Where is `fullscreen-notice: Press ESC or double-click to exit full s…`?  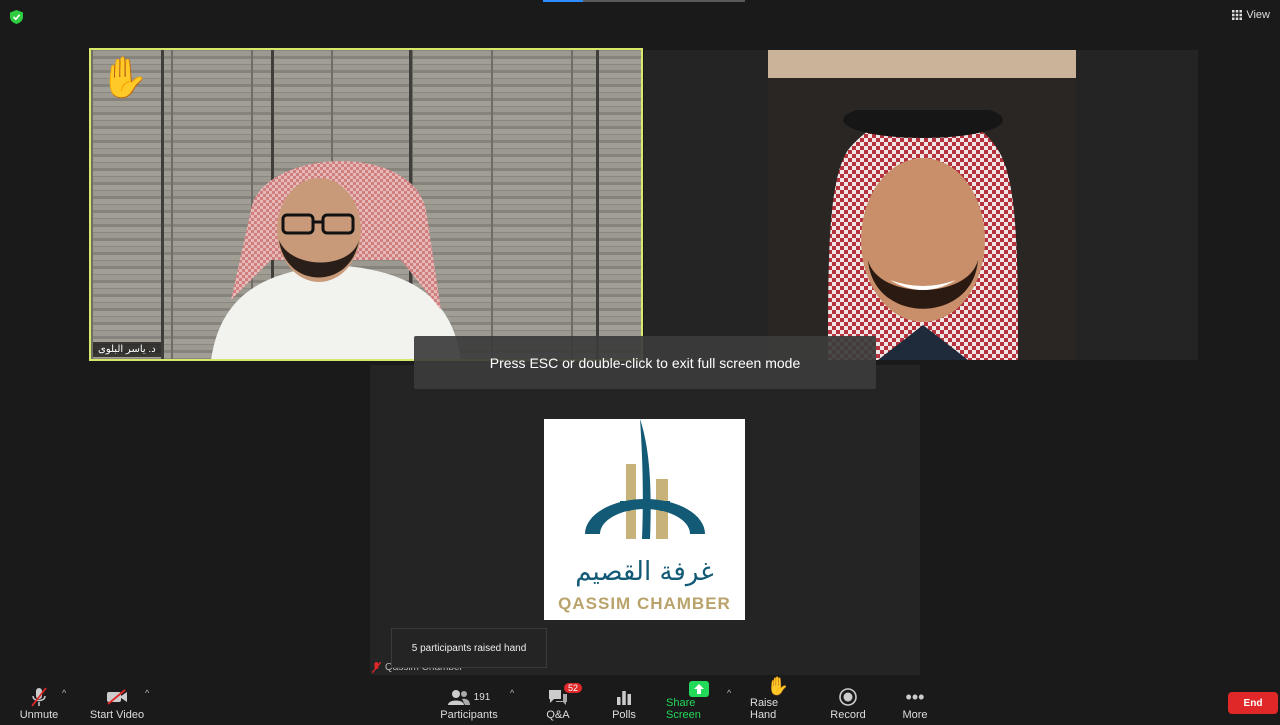 fullscreen-notice: Press ESC or double-click to exit full s… is located at coordinates (645, 362).